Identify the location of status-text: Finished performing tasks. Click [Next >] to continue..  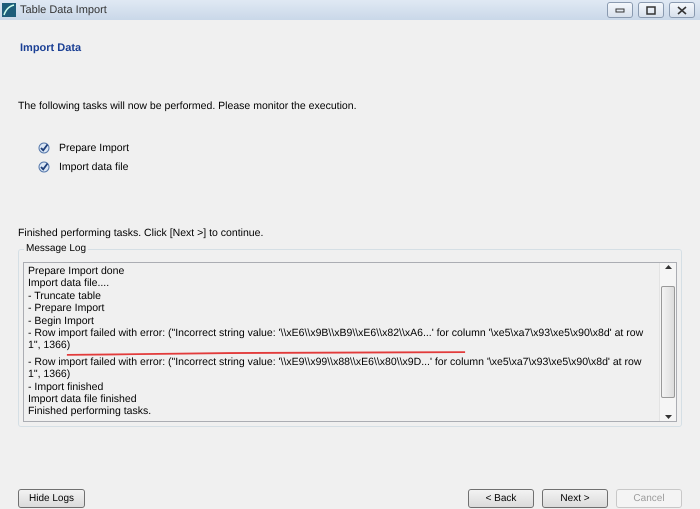
(141, 233).